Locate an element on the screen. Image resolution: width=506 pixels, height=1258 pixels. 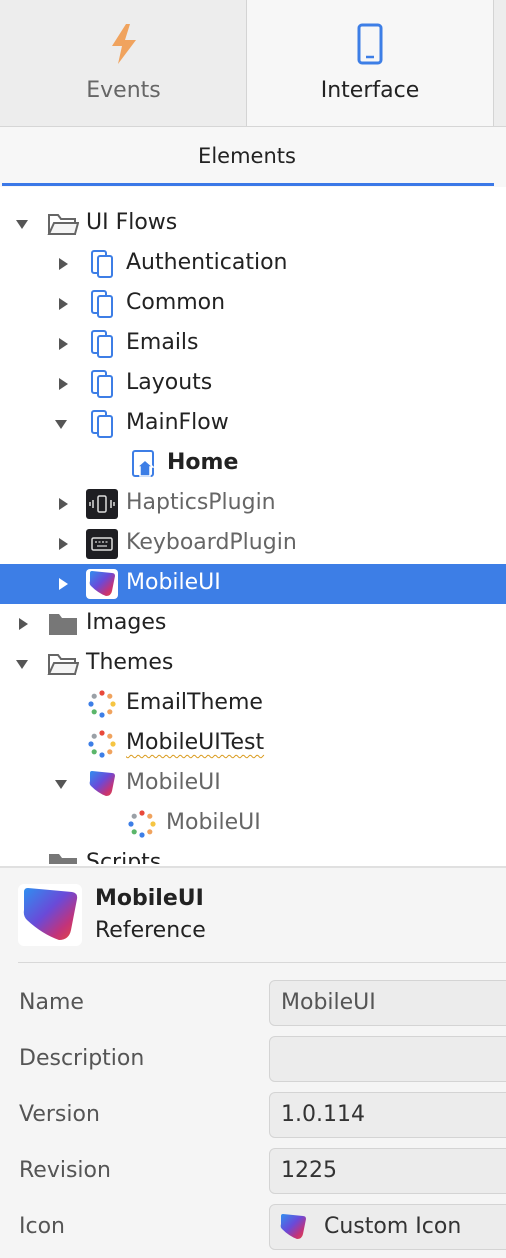
tree-item-label: Scripts is located at coordinates (124, 857).